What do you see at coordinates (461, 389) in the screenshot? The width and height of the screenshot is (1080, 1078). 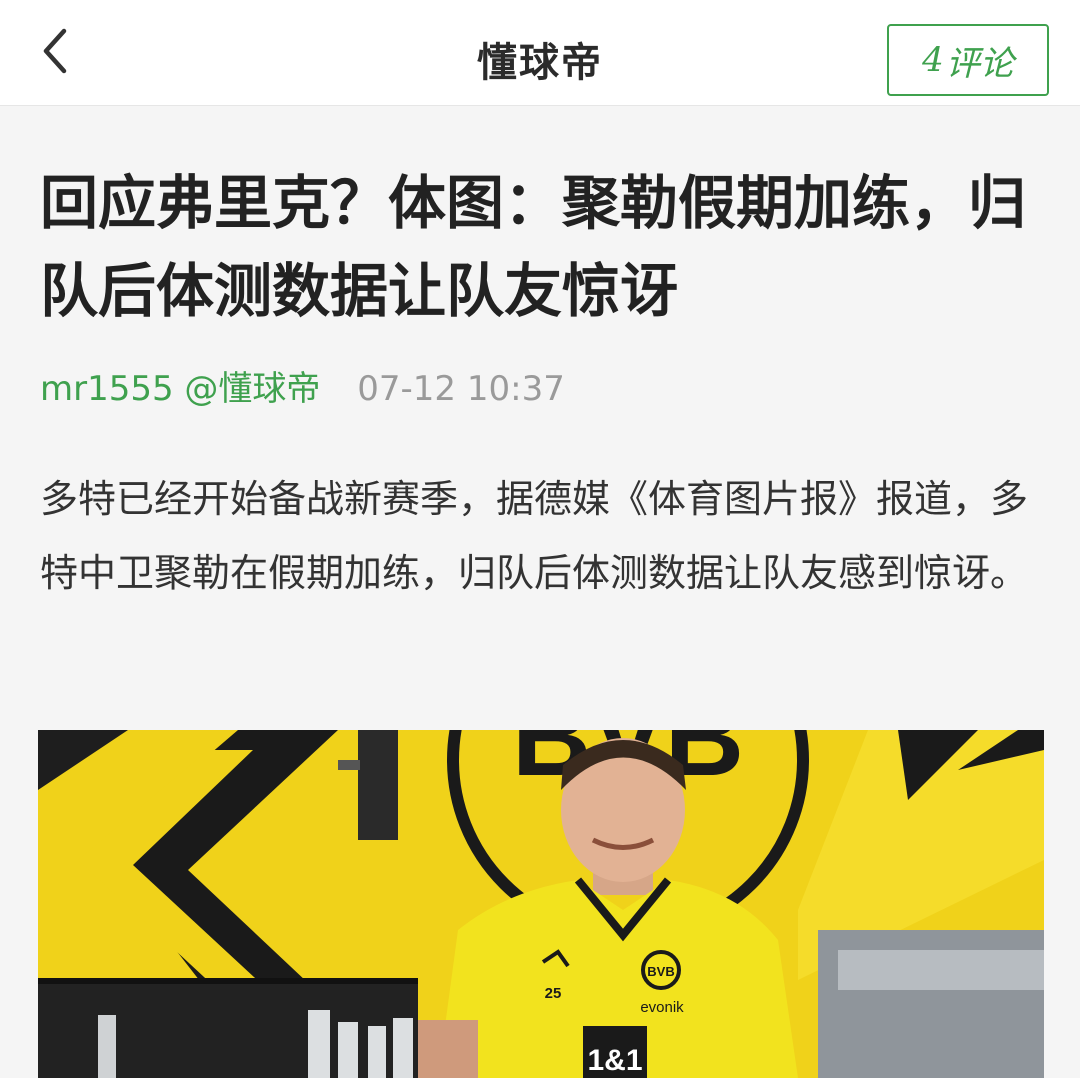 I see `publish-time: 07-12 10:37` at bounding box center [461, 389].